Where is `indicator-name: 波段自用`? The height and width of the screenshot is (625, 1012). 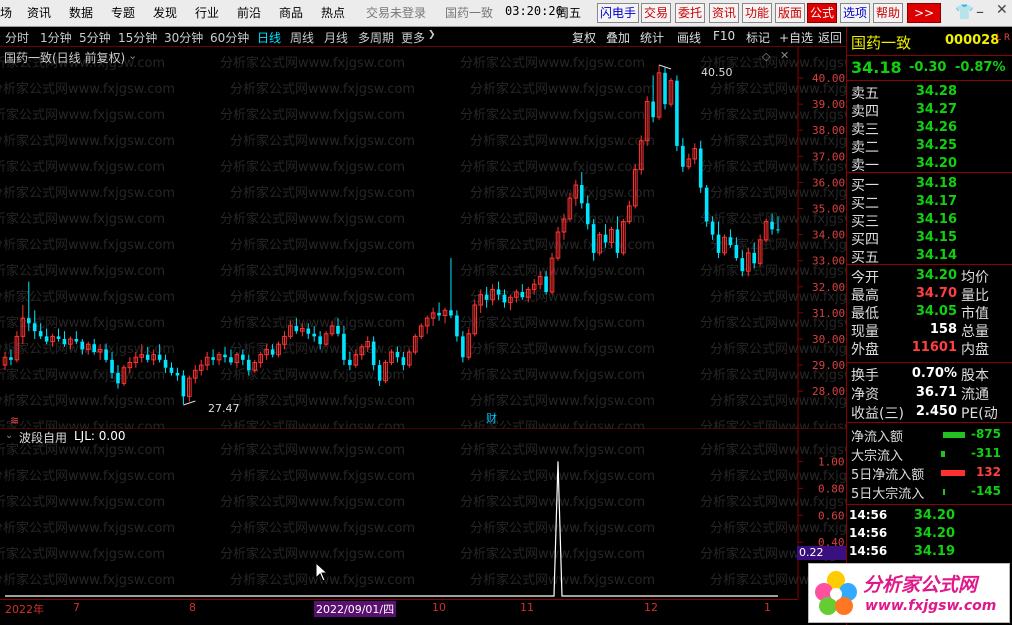
indicator-name: 波段自用 is located at coordinates (43, 437).